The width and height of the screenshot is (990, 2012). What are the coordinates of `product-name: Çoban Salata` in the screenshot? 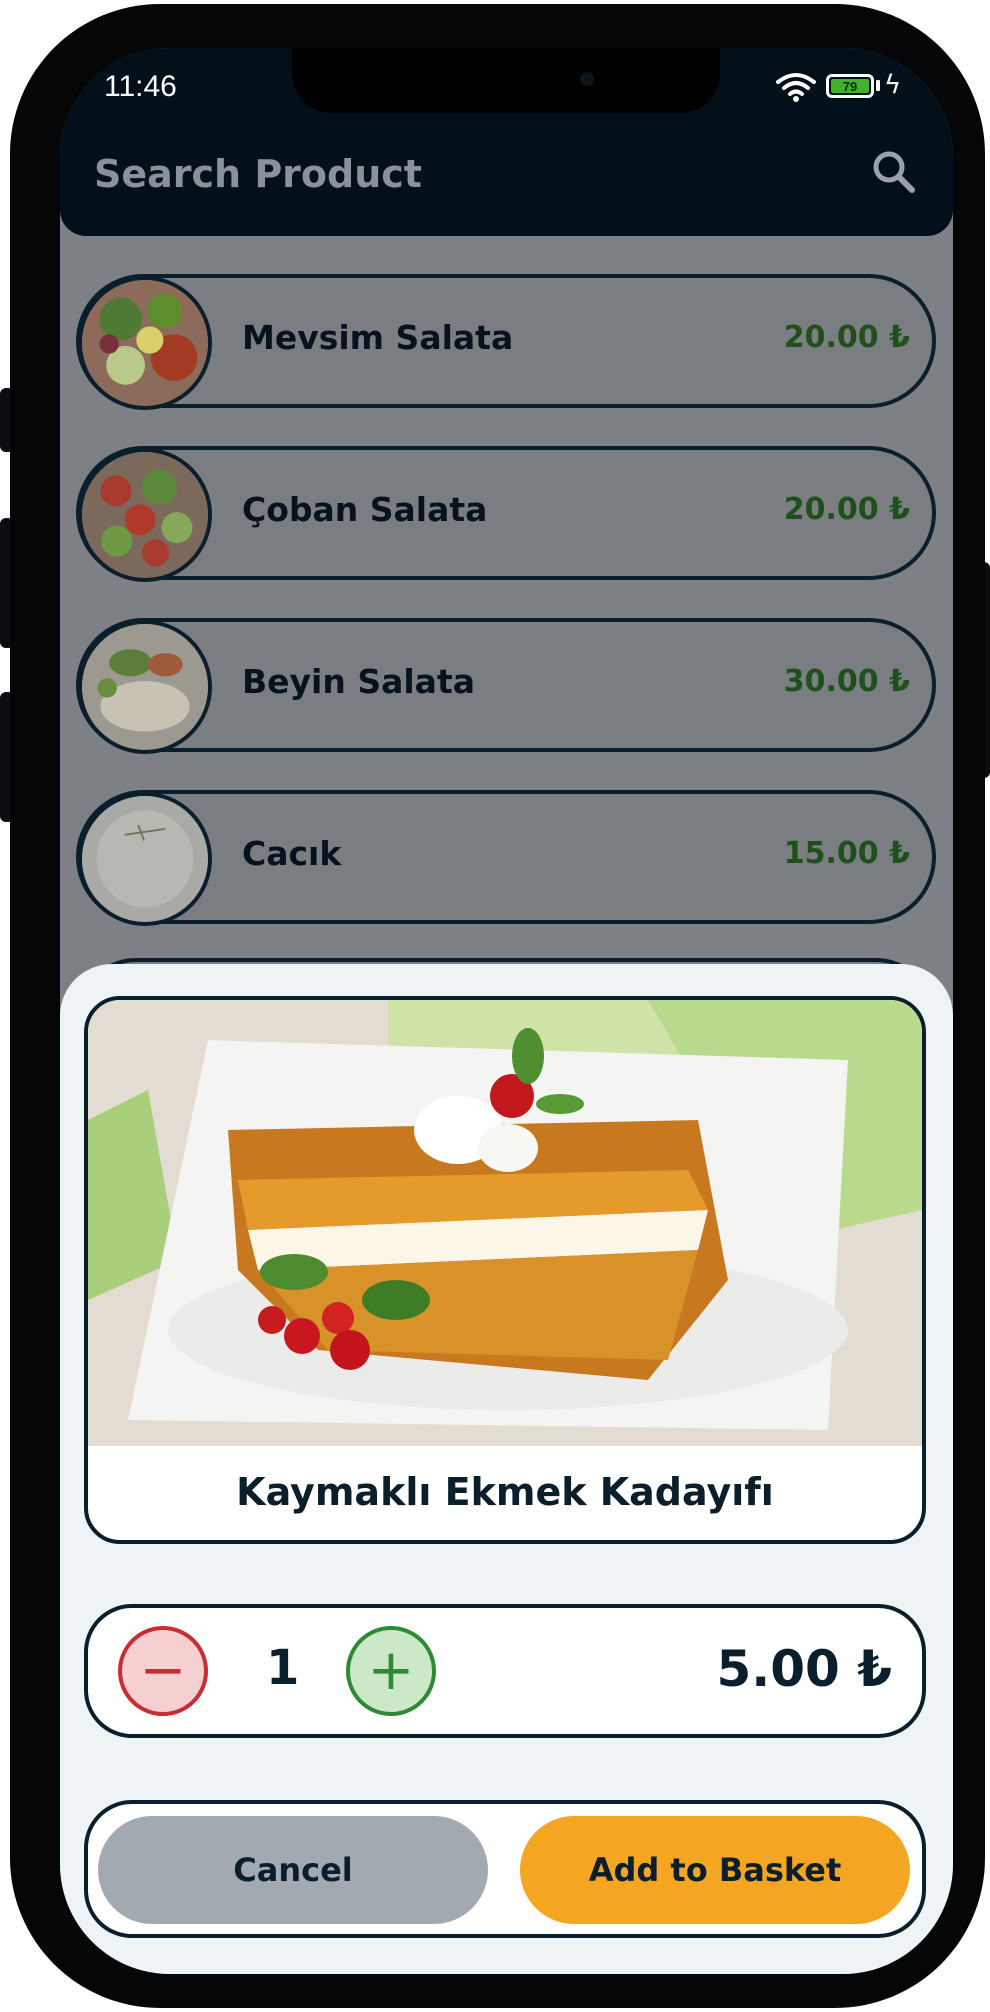 It's located at (365, 509).